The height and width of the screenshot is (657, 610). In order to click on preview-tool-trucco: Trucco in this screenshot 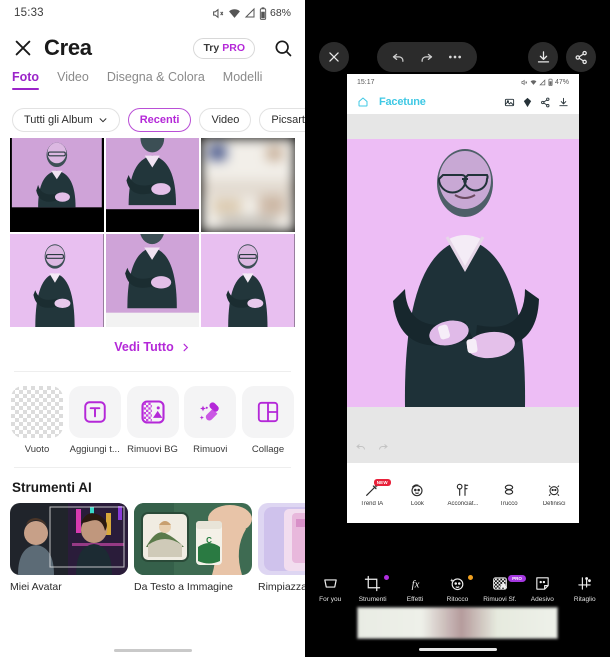, I will do `click(509, 494)`.